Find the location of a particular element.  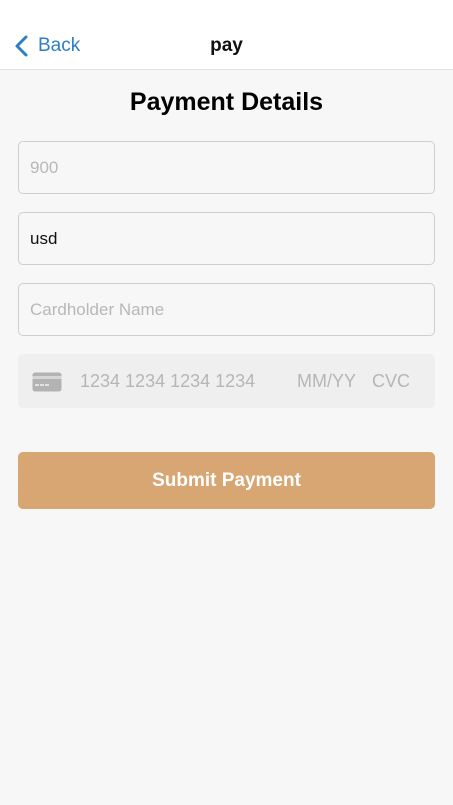

page-title: Payment Details is located at coordinates (226, 102).